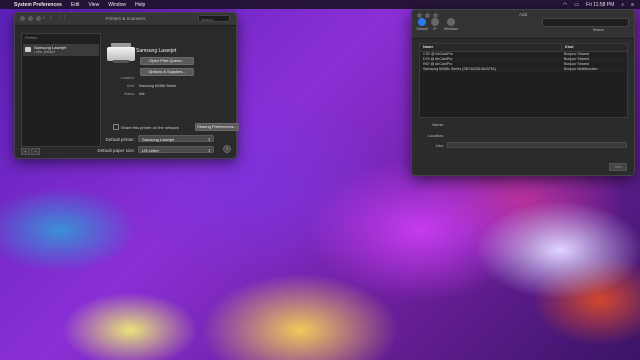 This screenshot has height=360, width=640. What do you see at coordinates (116, 127) in the screenshot?
I see `share-printer-checkbox` at bounding box center [116, 127].